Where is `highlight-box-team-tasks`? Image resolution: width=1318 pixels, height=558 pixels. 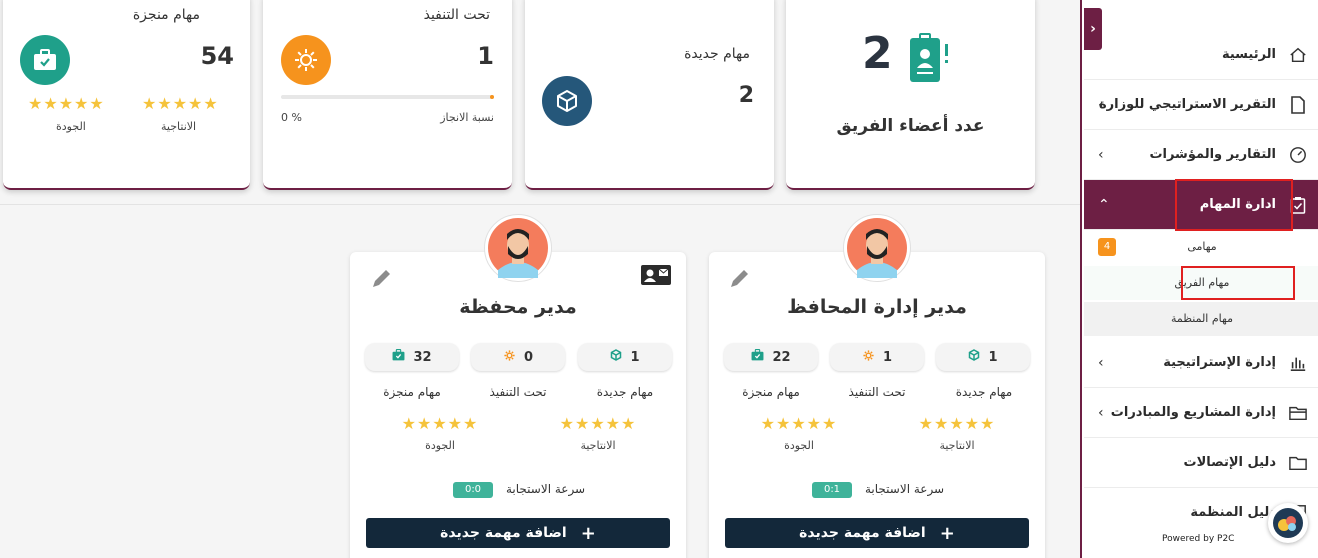
highlight-box-team-tasks is located at coordinates (1238, 283).